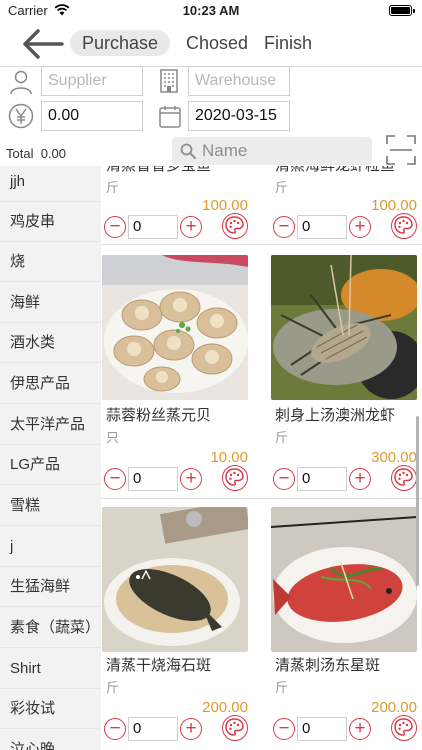  Describe the element at coordinates (348, 170) in the screenshot. I see `product-name: 清蒸海鲜龙虾粒鱼` at that location.